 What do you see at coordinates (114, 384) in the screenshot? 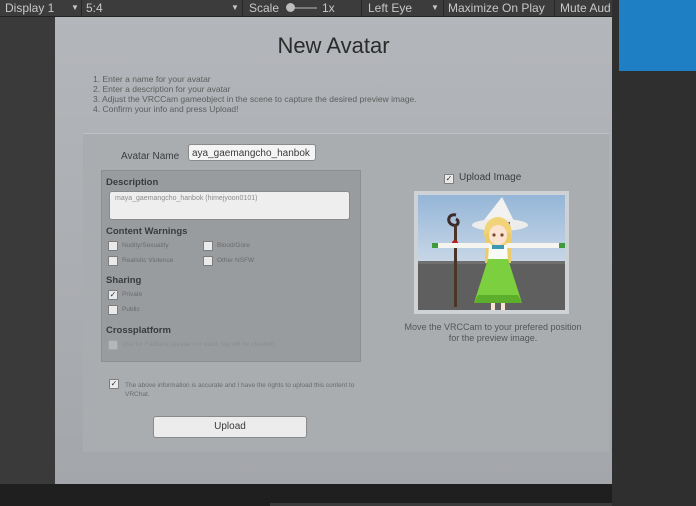
I see `agree-checkbox: ✓` at bounding box center [114, 384].